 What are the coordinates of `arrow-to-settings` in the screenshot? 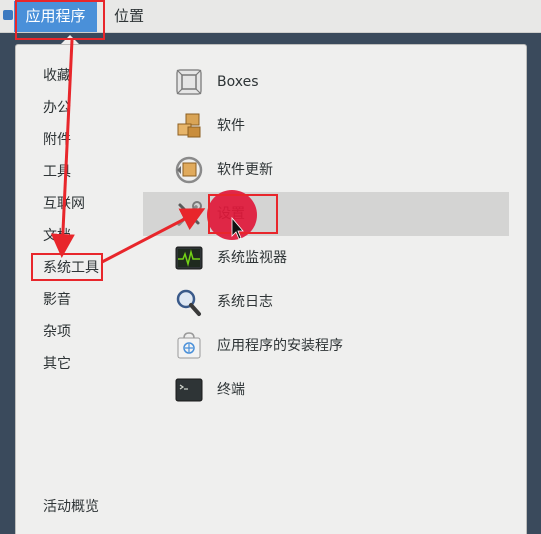 It's located at (153, 236).